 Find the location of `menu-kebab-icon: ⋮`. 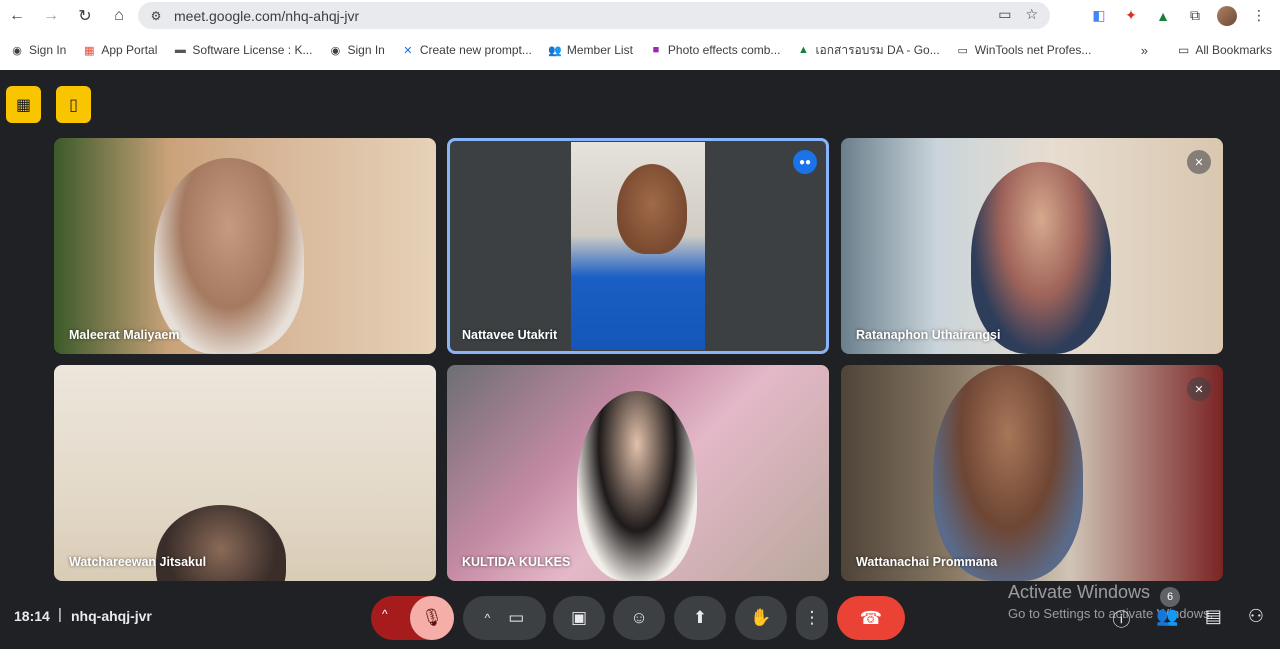

menu-kebab-icon: ⋮ is located at coordinates (1259, 16).